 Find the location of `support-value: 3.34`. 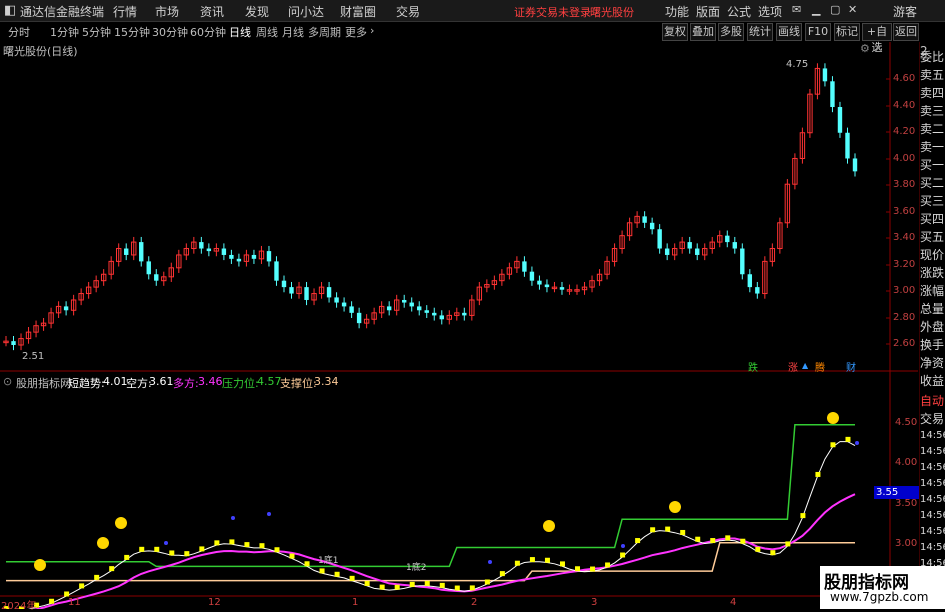

support-value: 3.34 is located at coordinates (326, 381).